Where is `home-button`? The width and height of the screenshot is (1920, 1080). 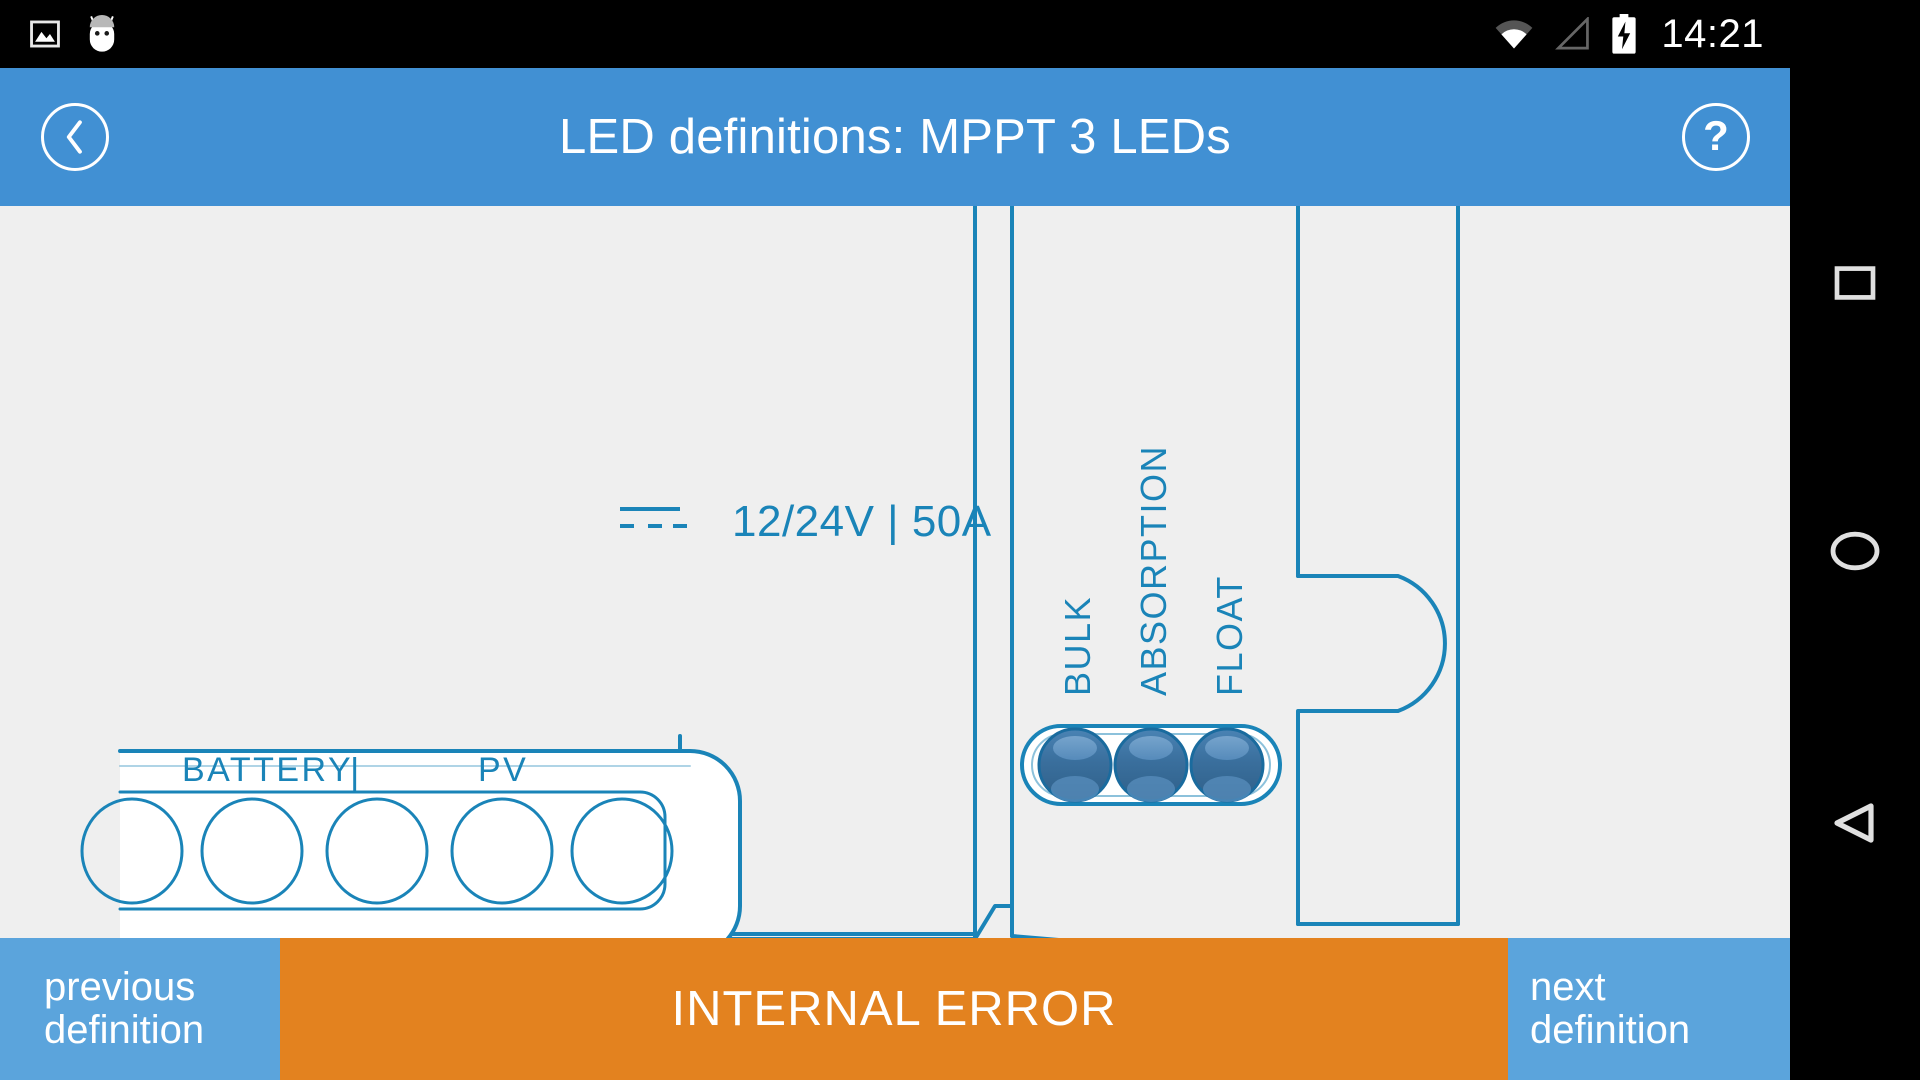
home-button is located at coordinates (1855, 551).